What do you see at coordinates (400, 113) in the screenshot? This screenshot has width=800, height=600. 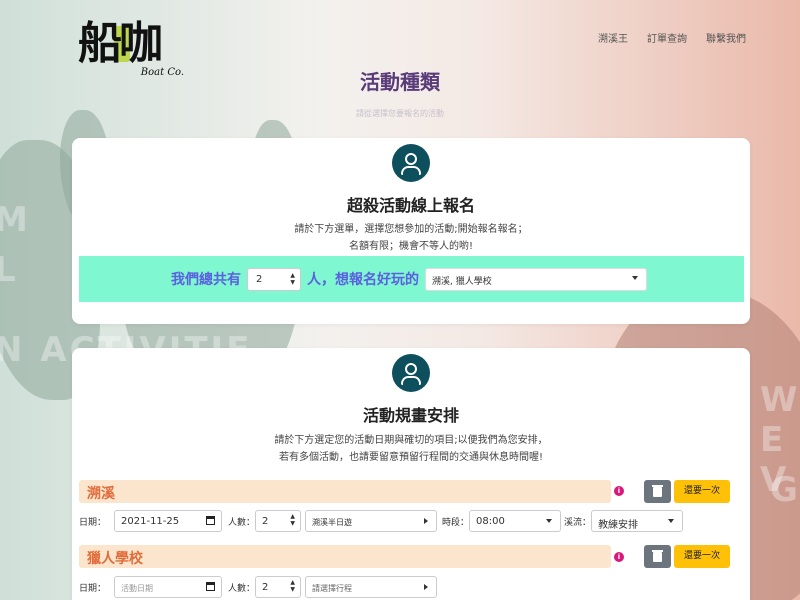 I see `page-subtitle: 請從選擇您要報名的活動` at bounding box center [400, 113].